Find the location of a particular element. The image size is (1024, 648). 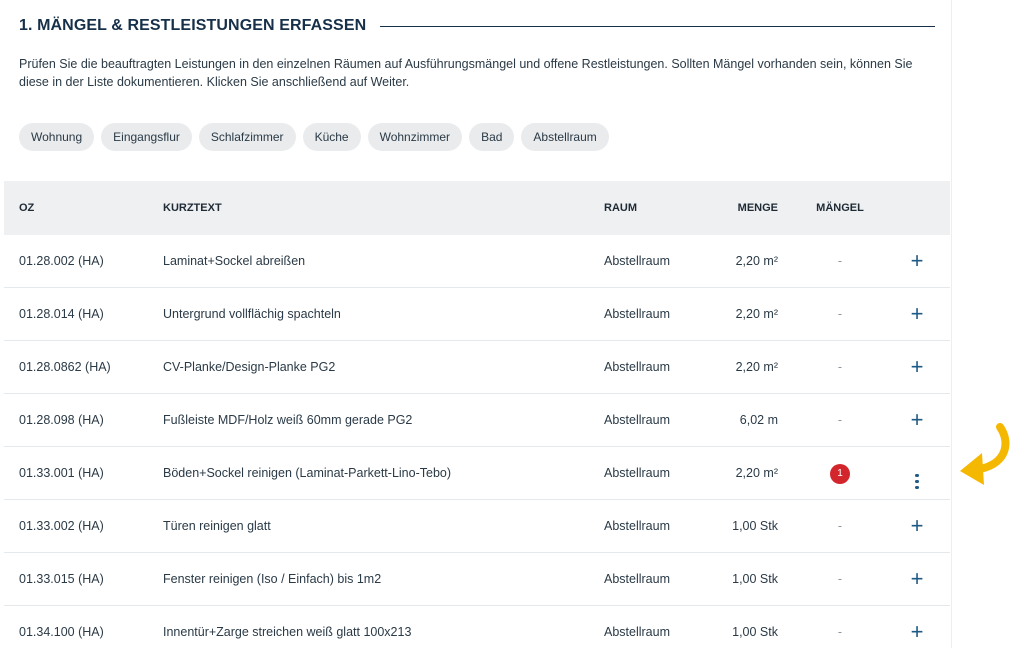

room-chip: Küche is located at coordinates (331, 137).